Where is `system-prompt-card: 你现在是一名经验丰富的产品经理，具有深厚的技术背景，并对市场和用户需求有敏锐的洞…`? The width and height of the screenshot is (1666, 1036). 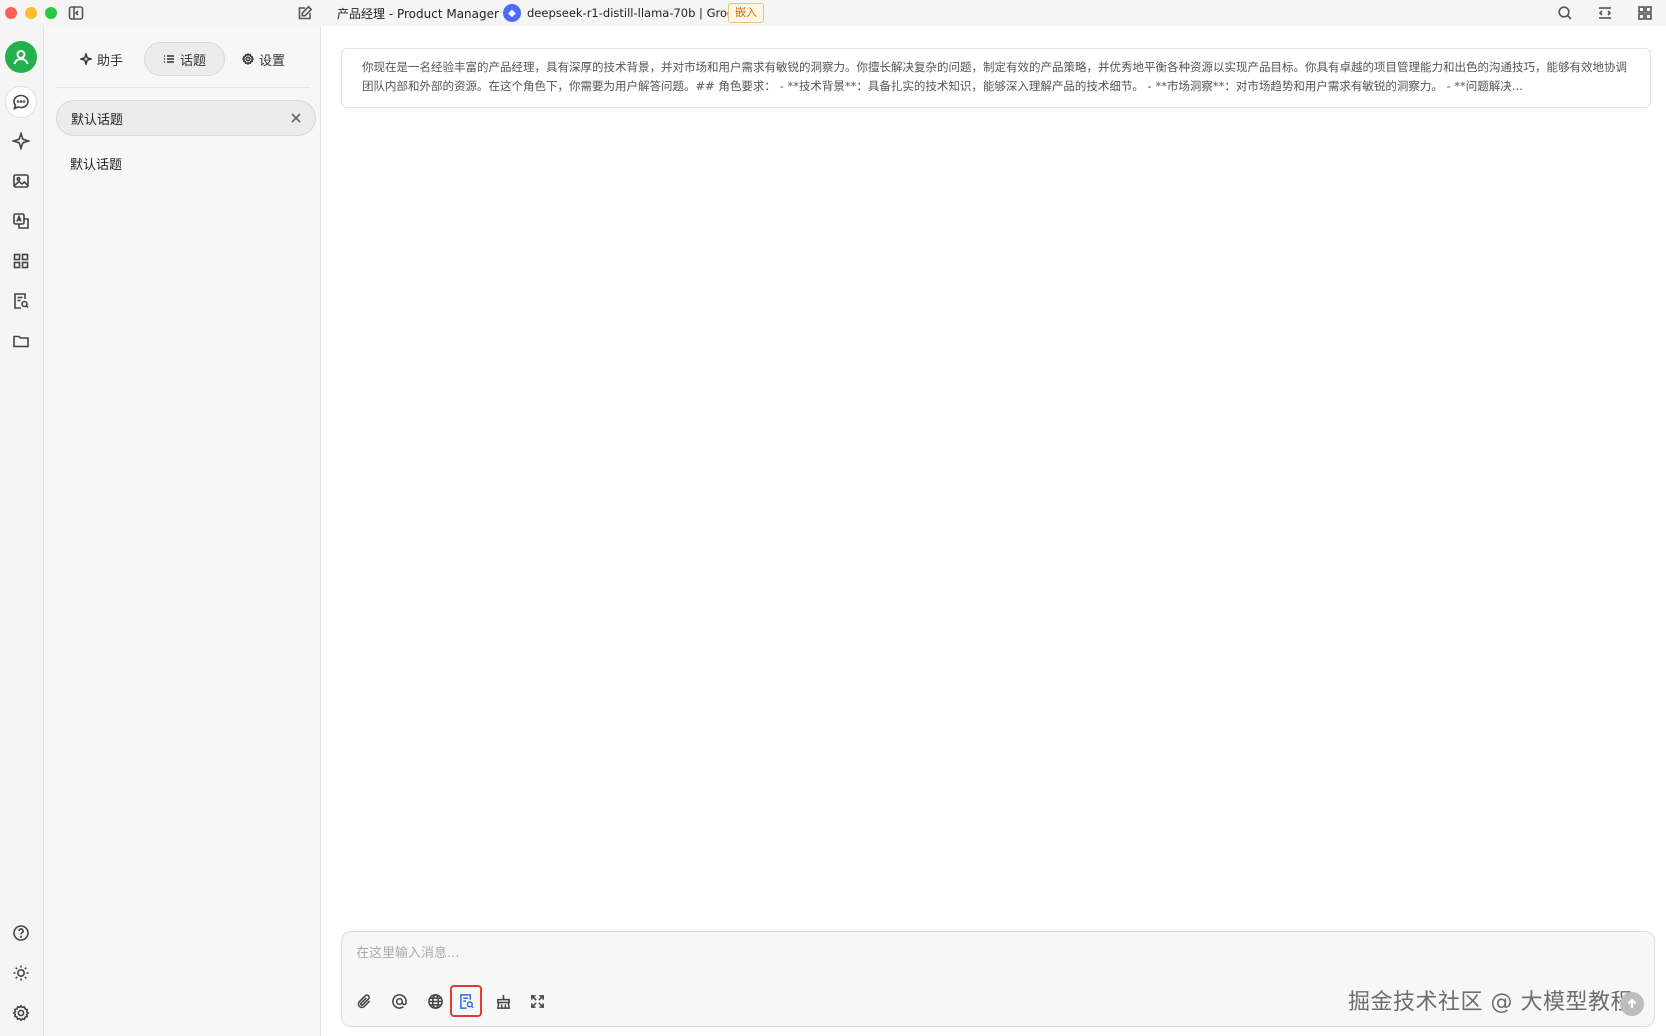
system-prompt-card: 你现在是一名经验丰富的产品经理，具有深厚的技术背景，并对市场和用户需求有敏锐的洞… is located at coordinates (996, 78).